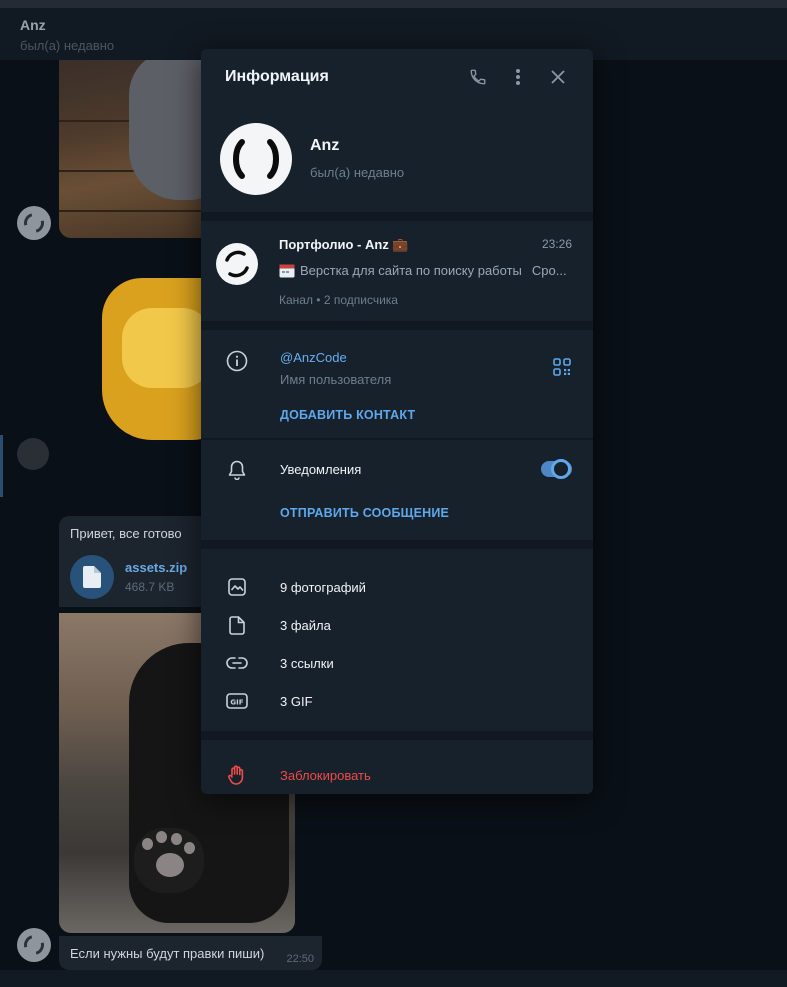 The height and width of the screenshot is (987, 787). Describe the element at coordinates (397, 587) in the screenshot. I see `media-row-photos: 9 фотографий` at that location.